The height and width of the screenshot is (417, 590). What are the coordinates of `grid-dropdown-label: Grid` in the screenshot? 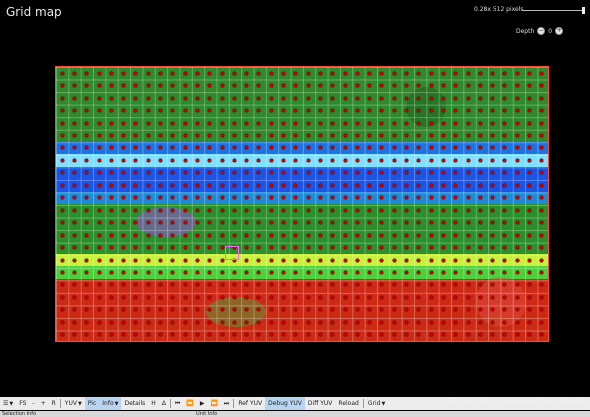 It's located at (374, 403).